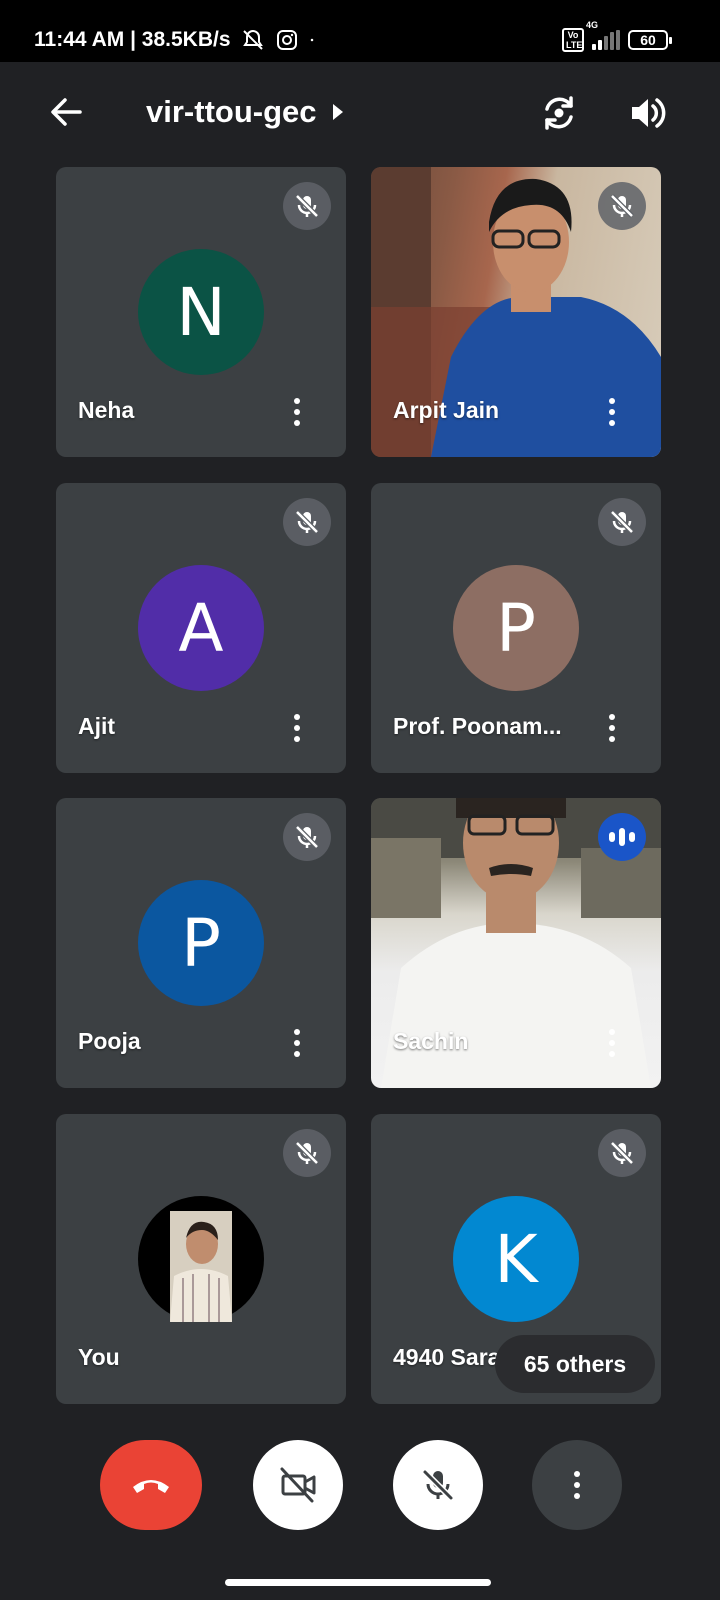 This screenshot has height=1600, width=720. What do you see at coordinates (603, 35) in the screenshot?
I see `signal-icon: 4G` at bounding box center [603, 35].